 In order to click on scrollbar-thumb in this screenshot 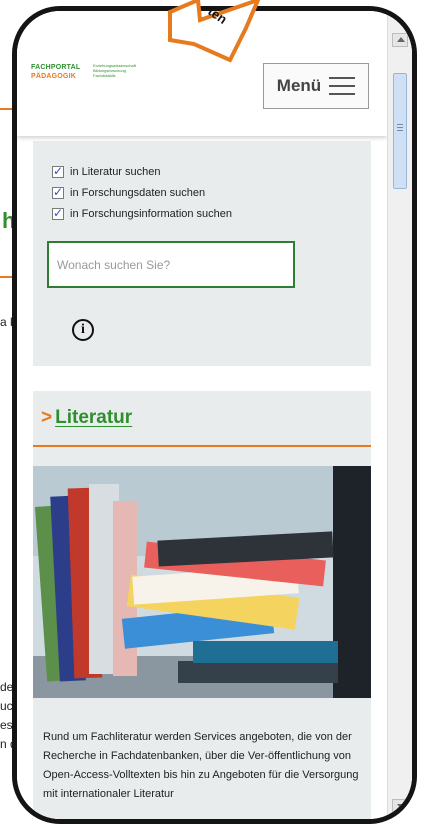, I will do `click(400, 131)`.